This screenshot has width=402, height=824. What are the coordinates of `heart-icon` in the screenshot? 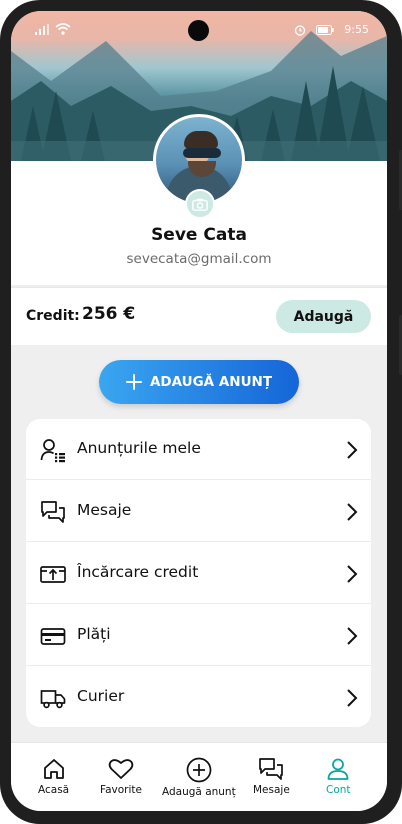 It's located at (121, 769).